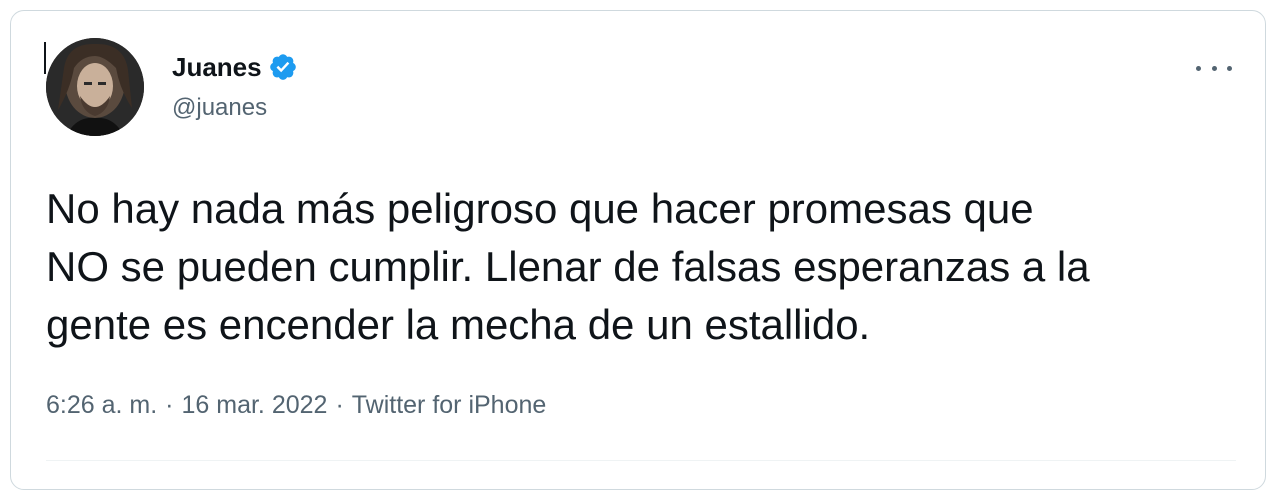 The image size is (1280, 490). I want to click on text-cursor, so click(45, 58).